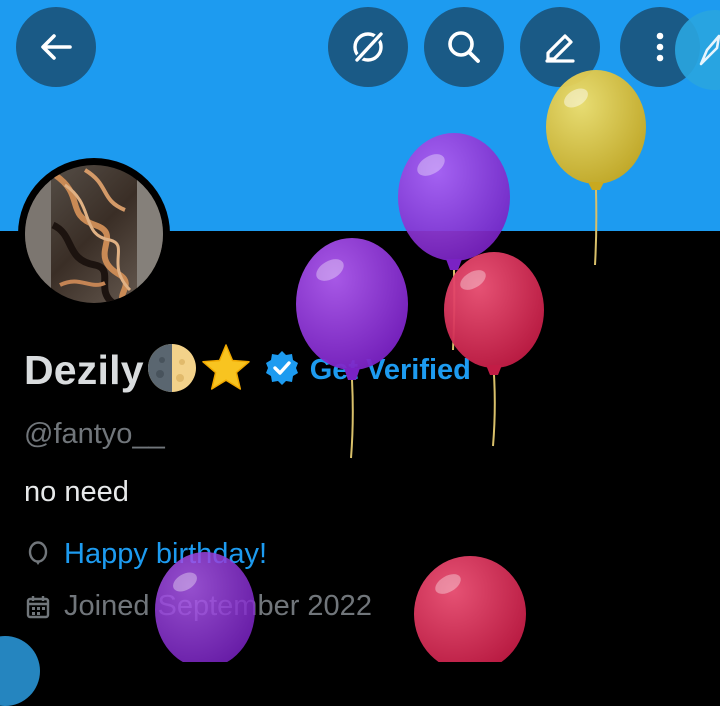  I want to click on feather-pen-icon, so click(709, 50).